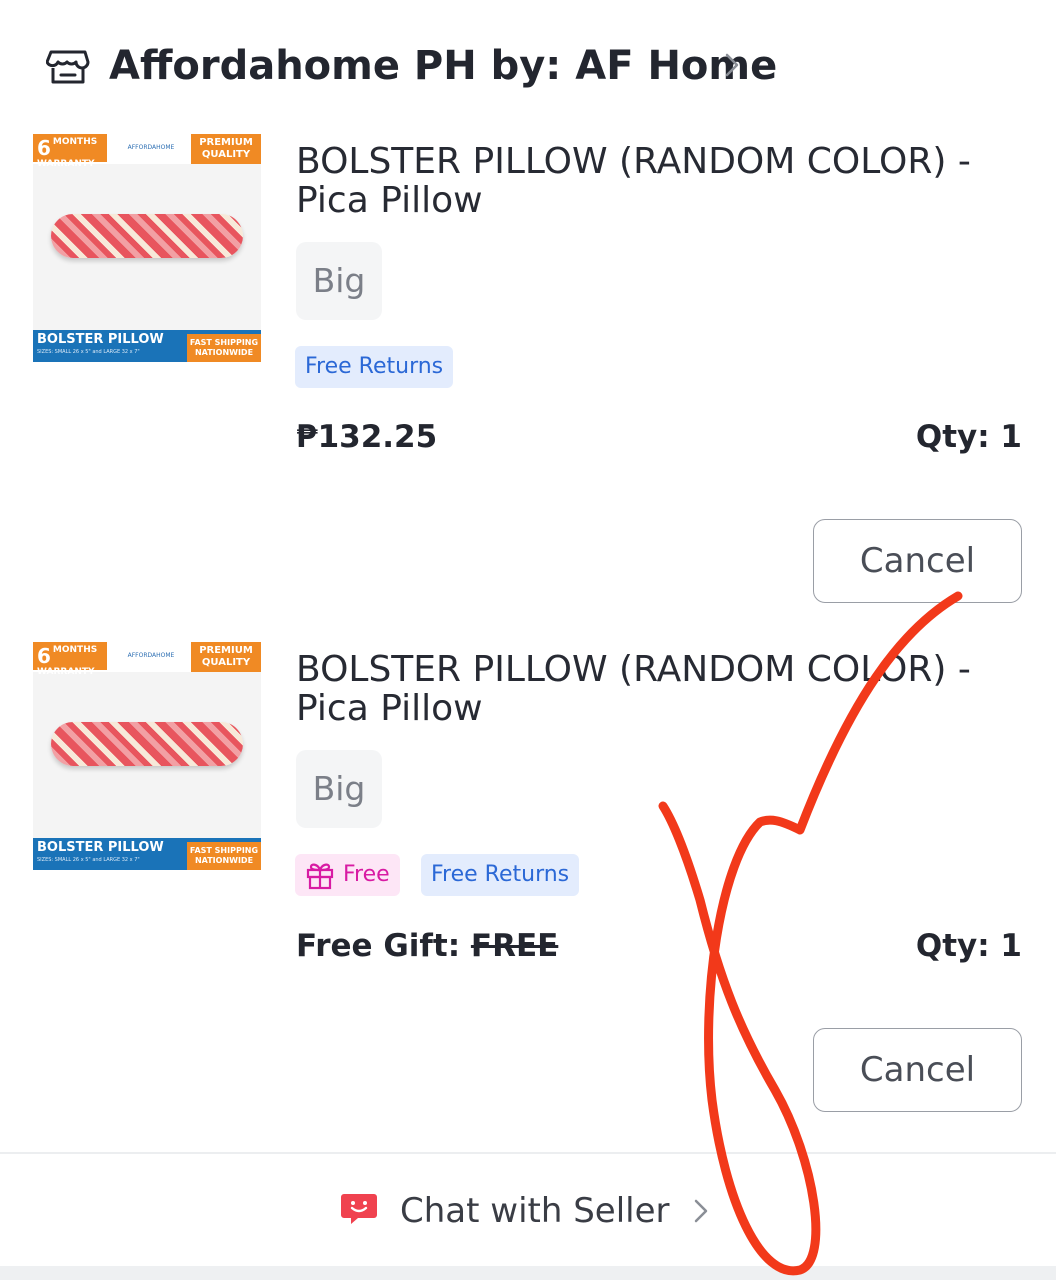 The width and height of the screenshot is (1056, 1280). Describe the element at coordinates (535, 1211) in the screenshot. I see `chat-with-seller-label: Chat with Seller` at that location.